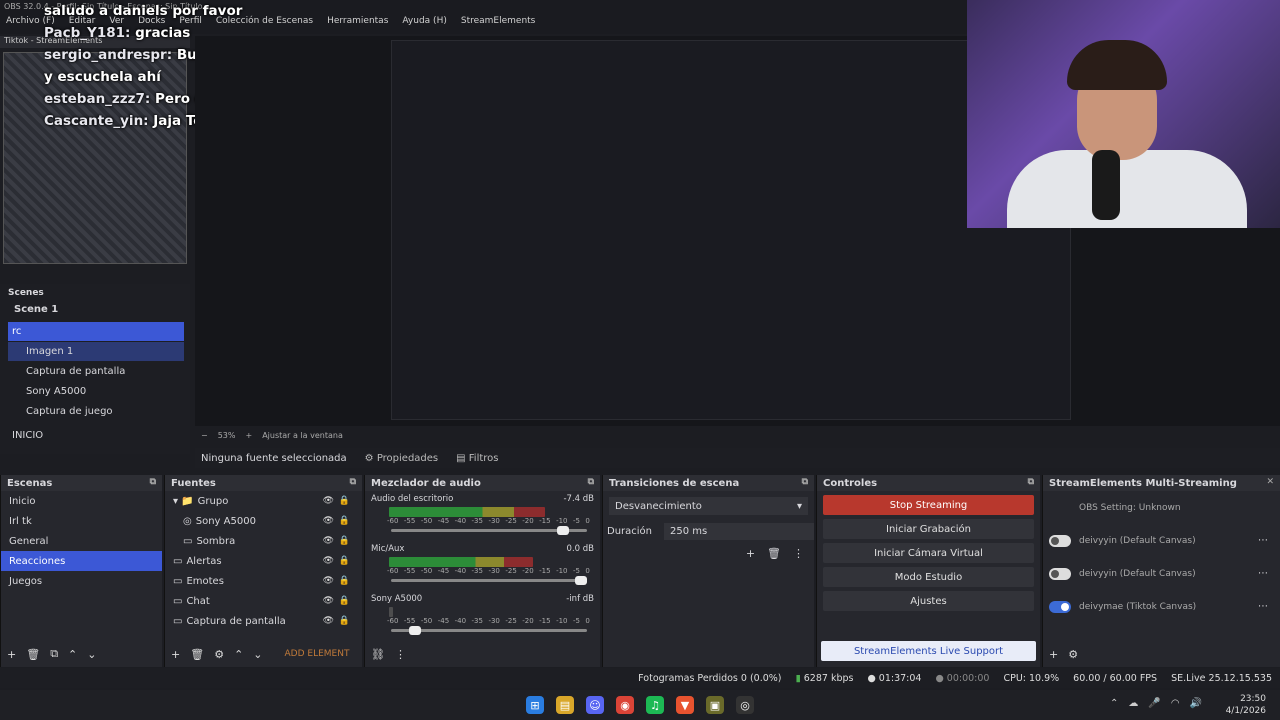  I want to click on zoom-out-button: −, so click(204, 435).